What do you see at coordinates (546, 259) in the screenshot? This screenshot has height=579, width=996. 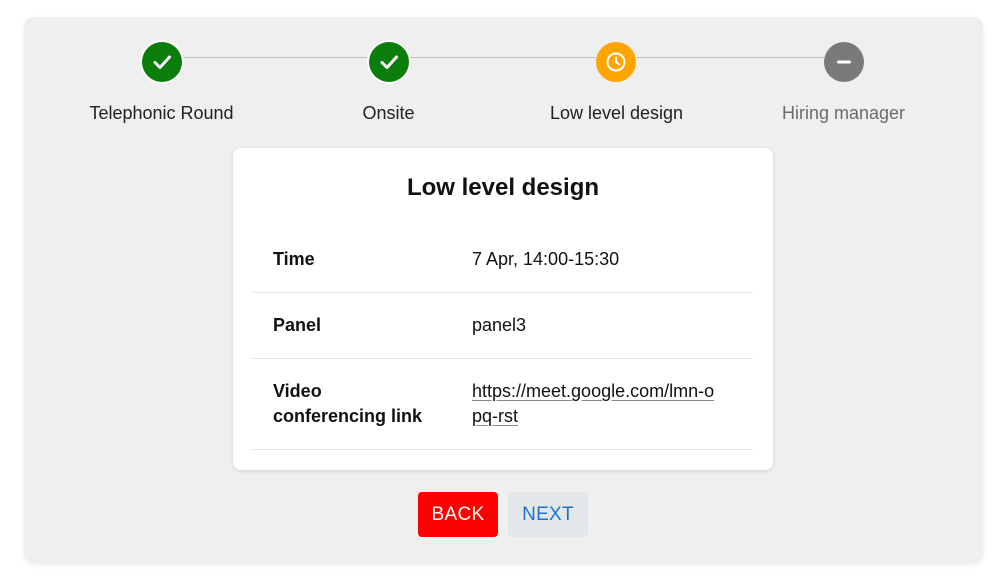 I see `time-value: 7 Apr, 14:00-15:30` at bounding box center [546, 259].